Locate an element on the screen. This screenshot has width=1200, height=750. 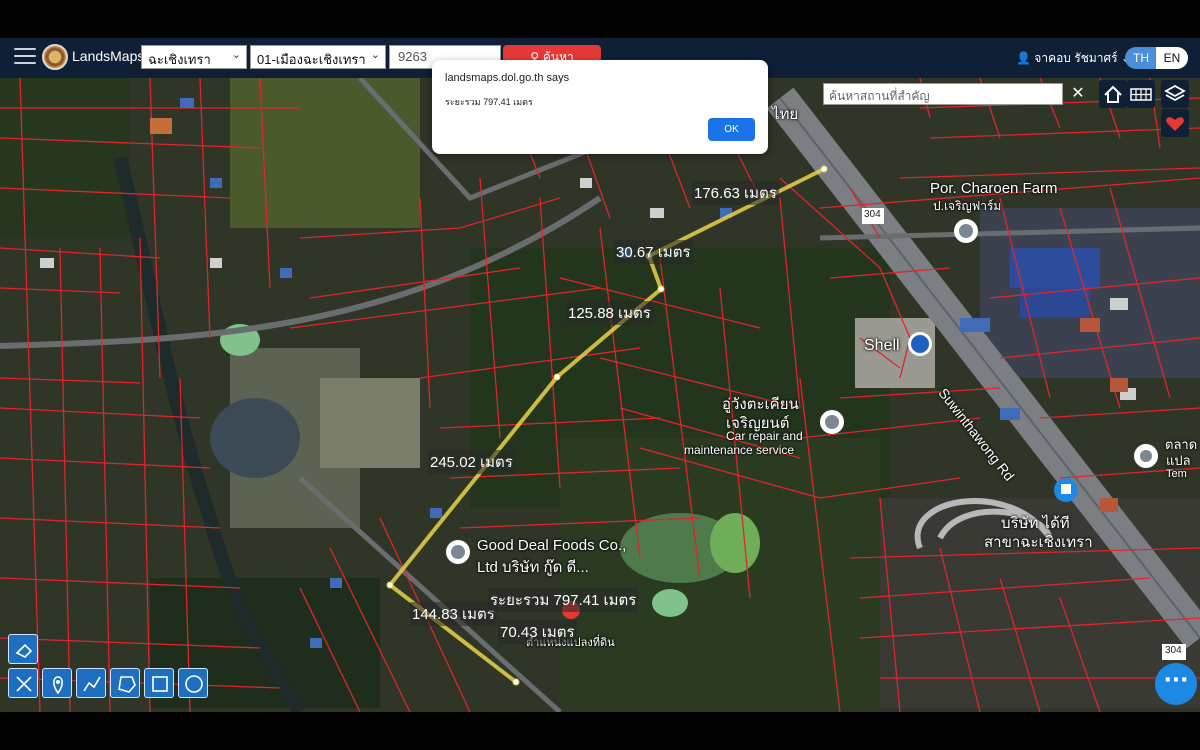
grid-icon is located at coordinates (1141, 94).